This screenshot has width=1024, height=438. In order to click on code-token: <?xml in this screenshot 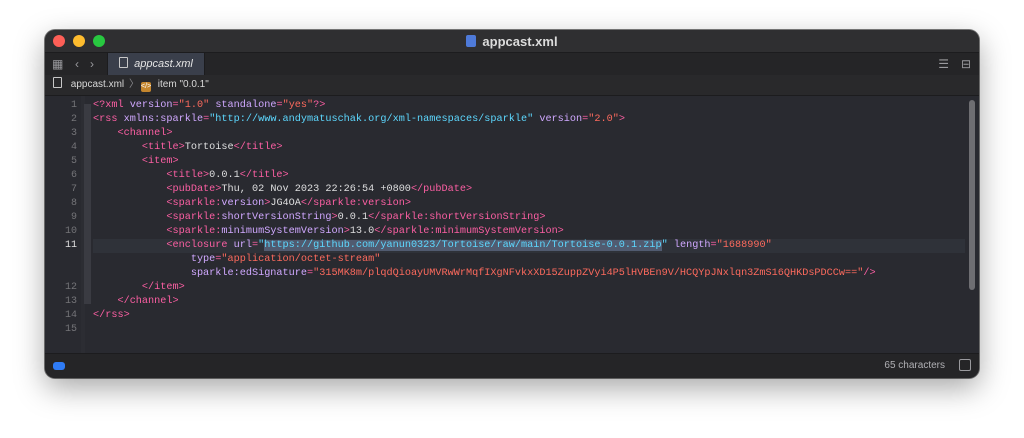, I will do `click(111, 105)`.